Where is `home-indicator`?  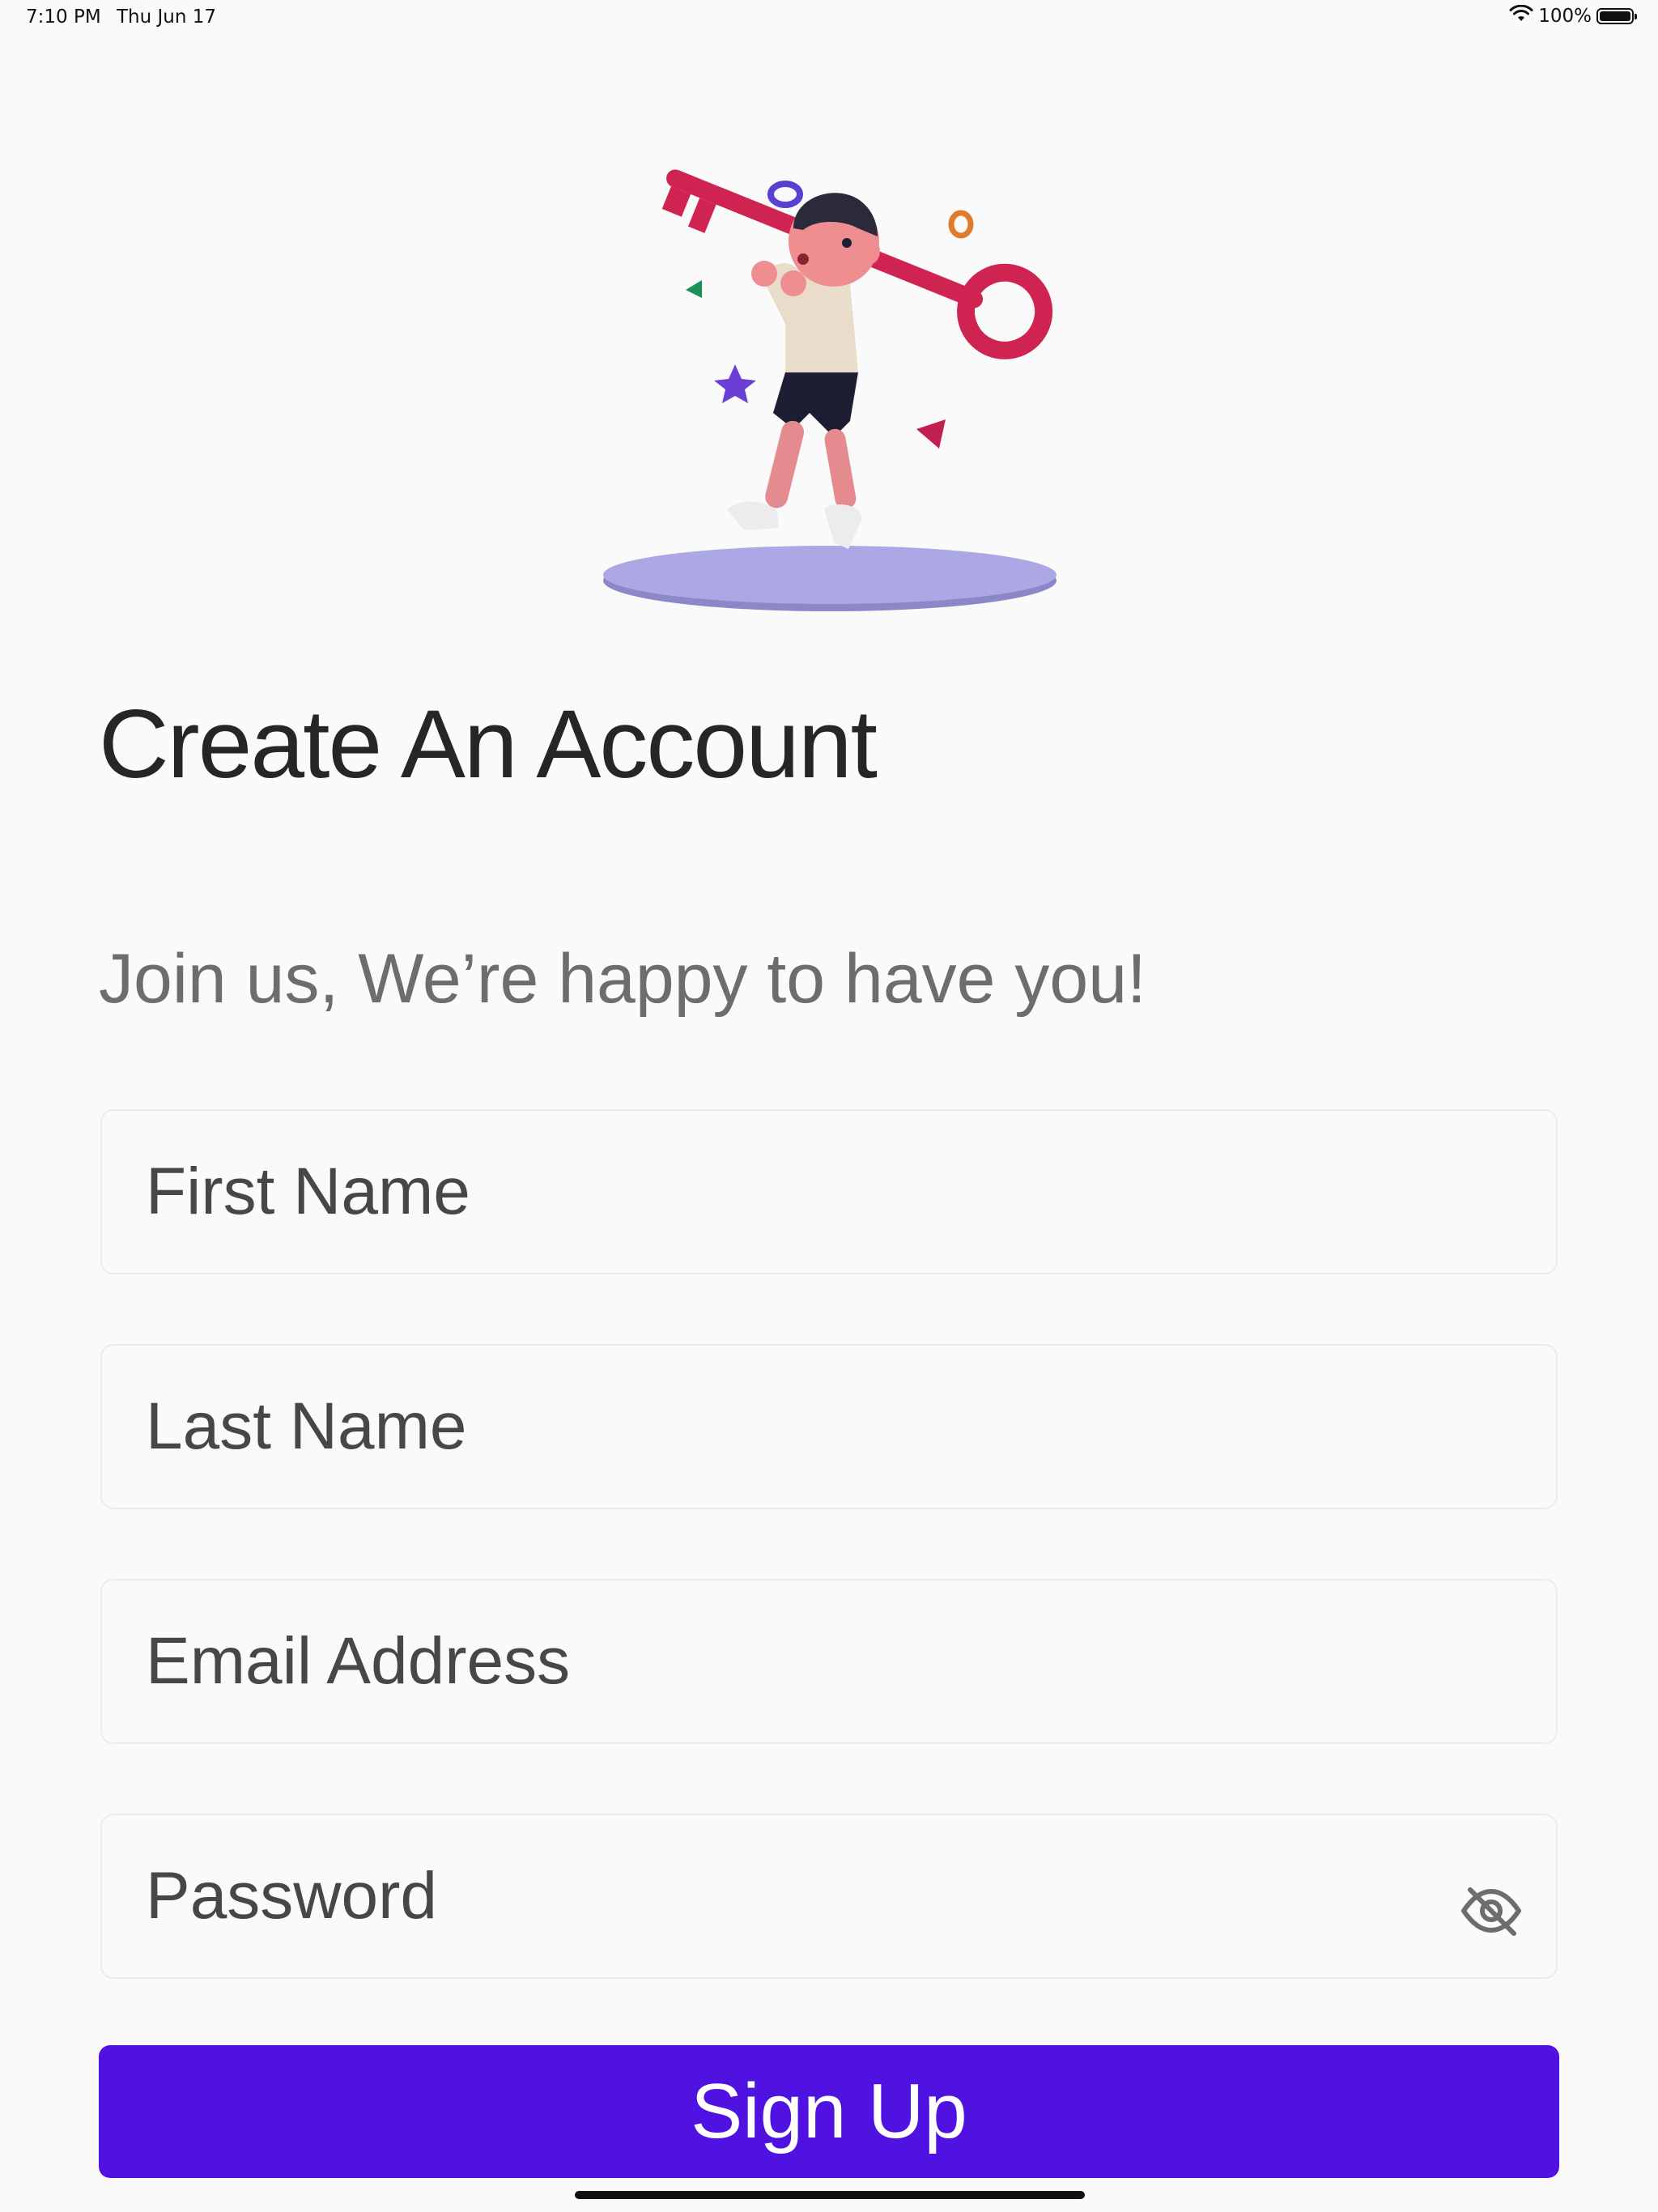 home-indicator is located at coordinates (830, 2195).